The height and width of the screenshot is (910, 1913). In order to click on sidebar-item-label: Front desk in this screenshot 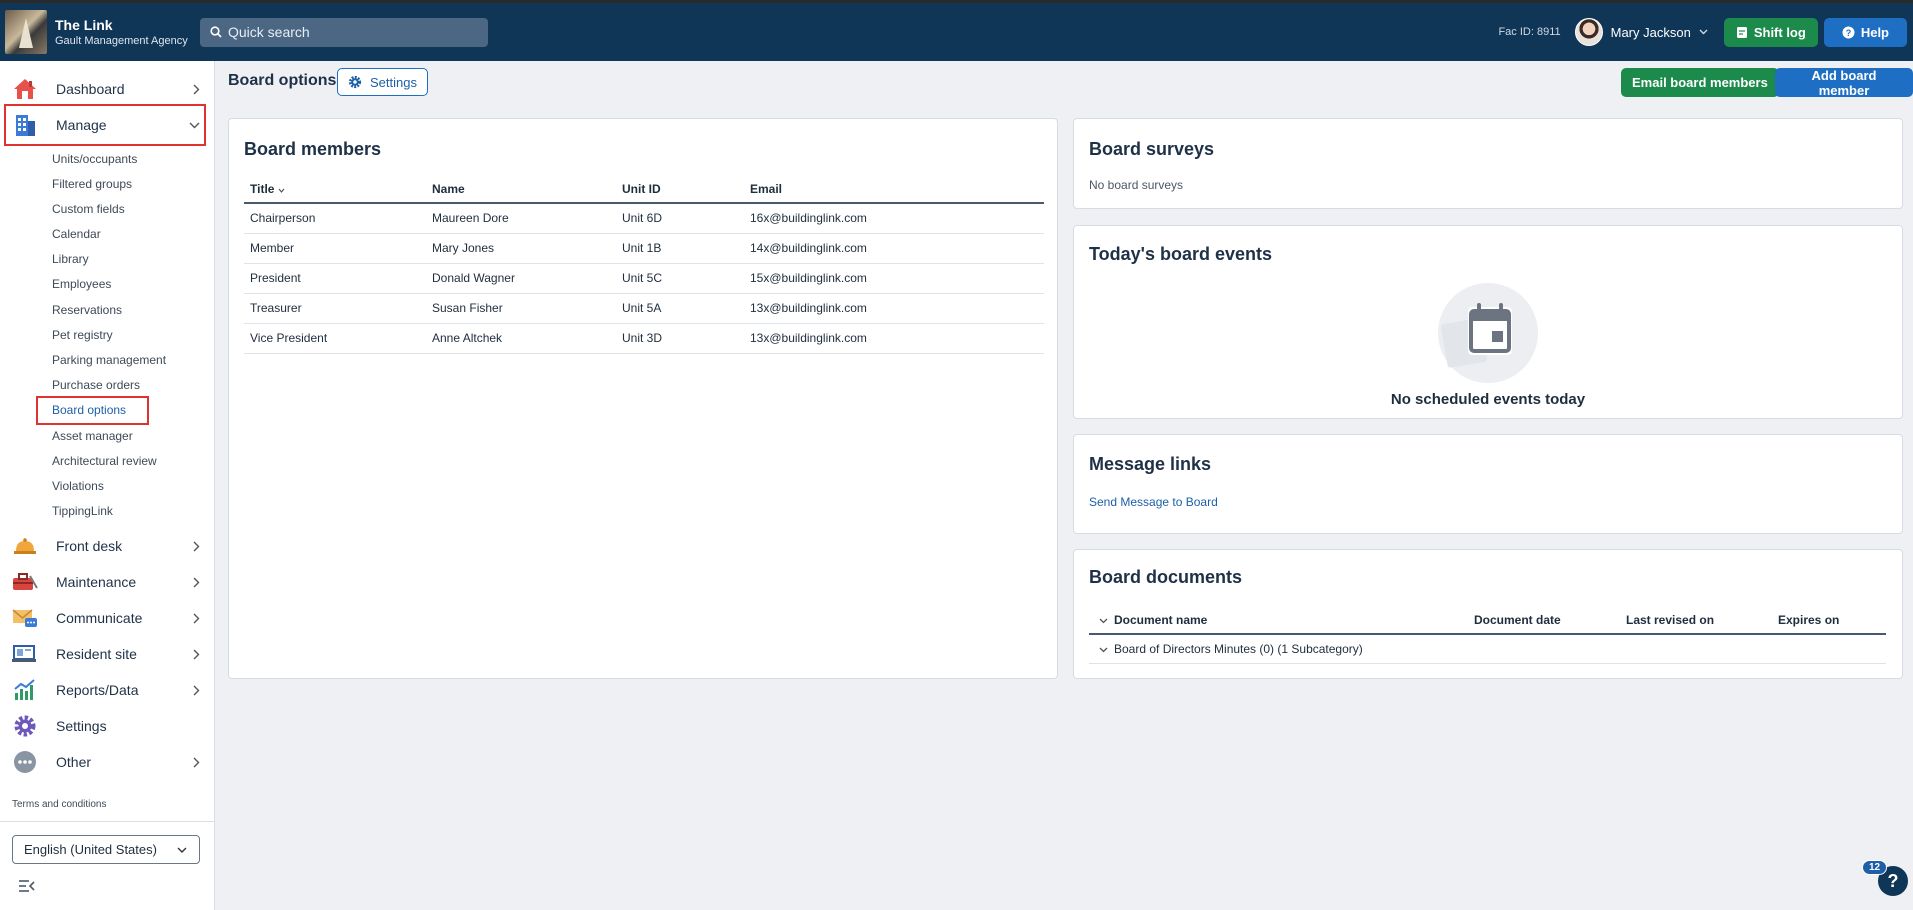, I will do `click(89, 546)`.